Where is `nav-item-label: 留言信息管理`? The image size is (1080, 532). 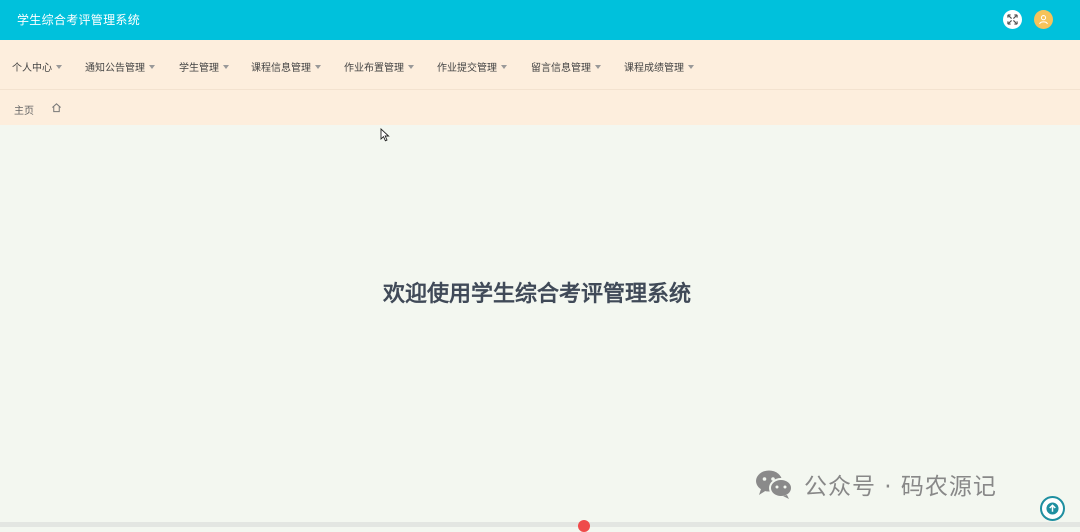
nav-item-label: 留言信息管理 is located at coordinates (561, 68).